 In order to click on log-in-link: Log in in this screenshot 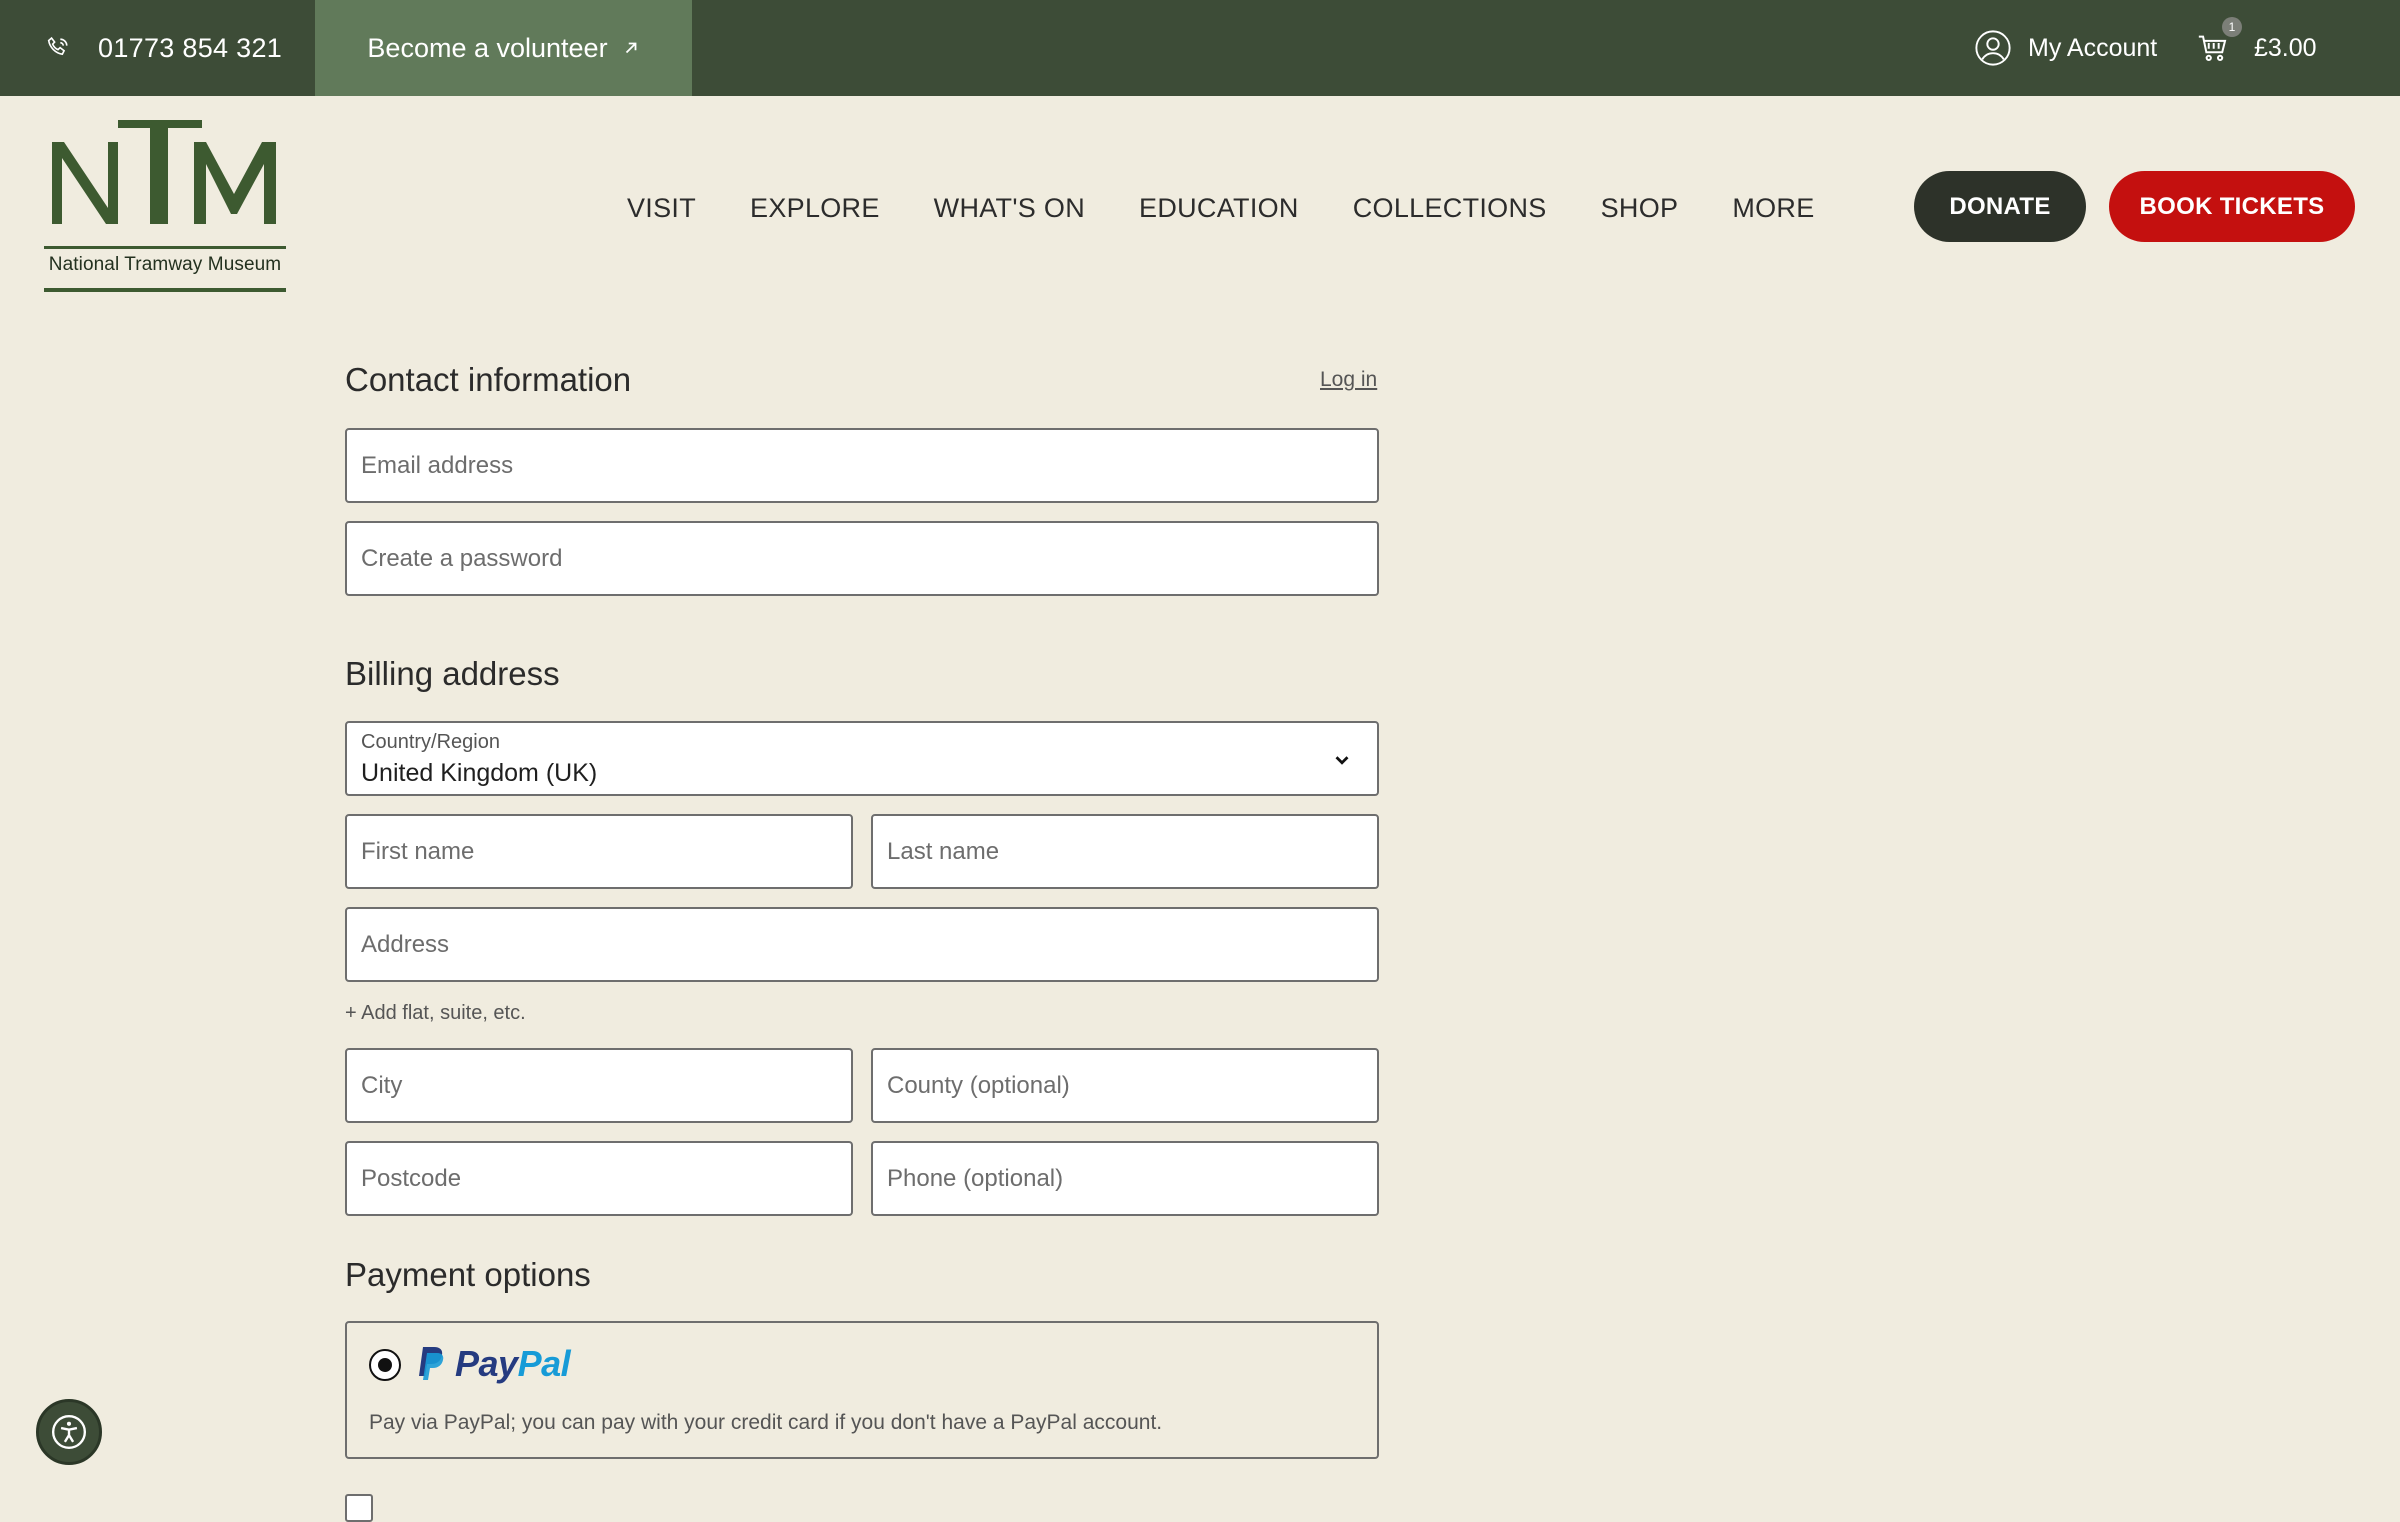, I will do `click(1348, 380)`.